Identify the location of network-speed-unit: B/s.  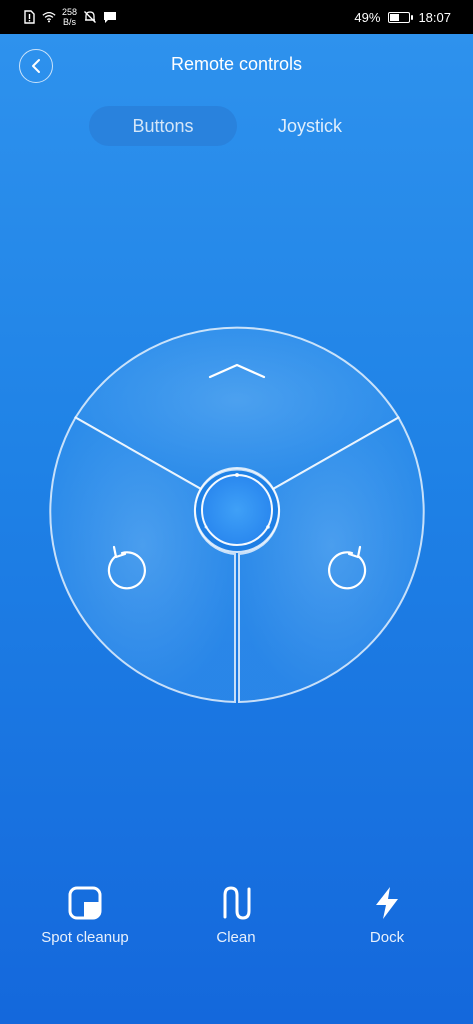
(70, 22).